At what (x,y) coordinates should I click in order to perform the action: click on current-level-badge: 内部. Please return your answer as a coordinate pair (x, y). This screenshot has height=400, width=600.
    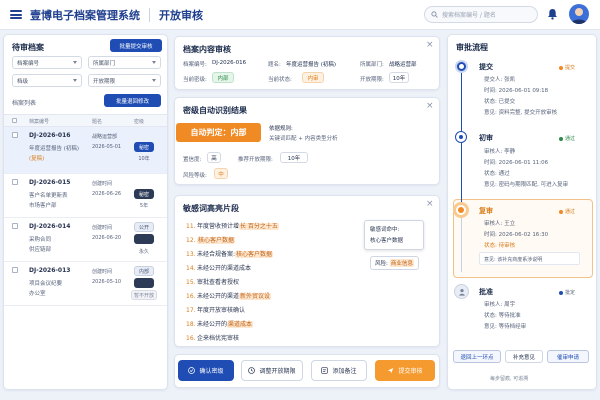
    Looking at the image, I should click on (223, 77).